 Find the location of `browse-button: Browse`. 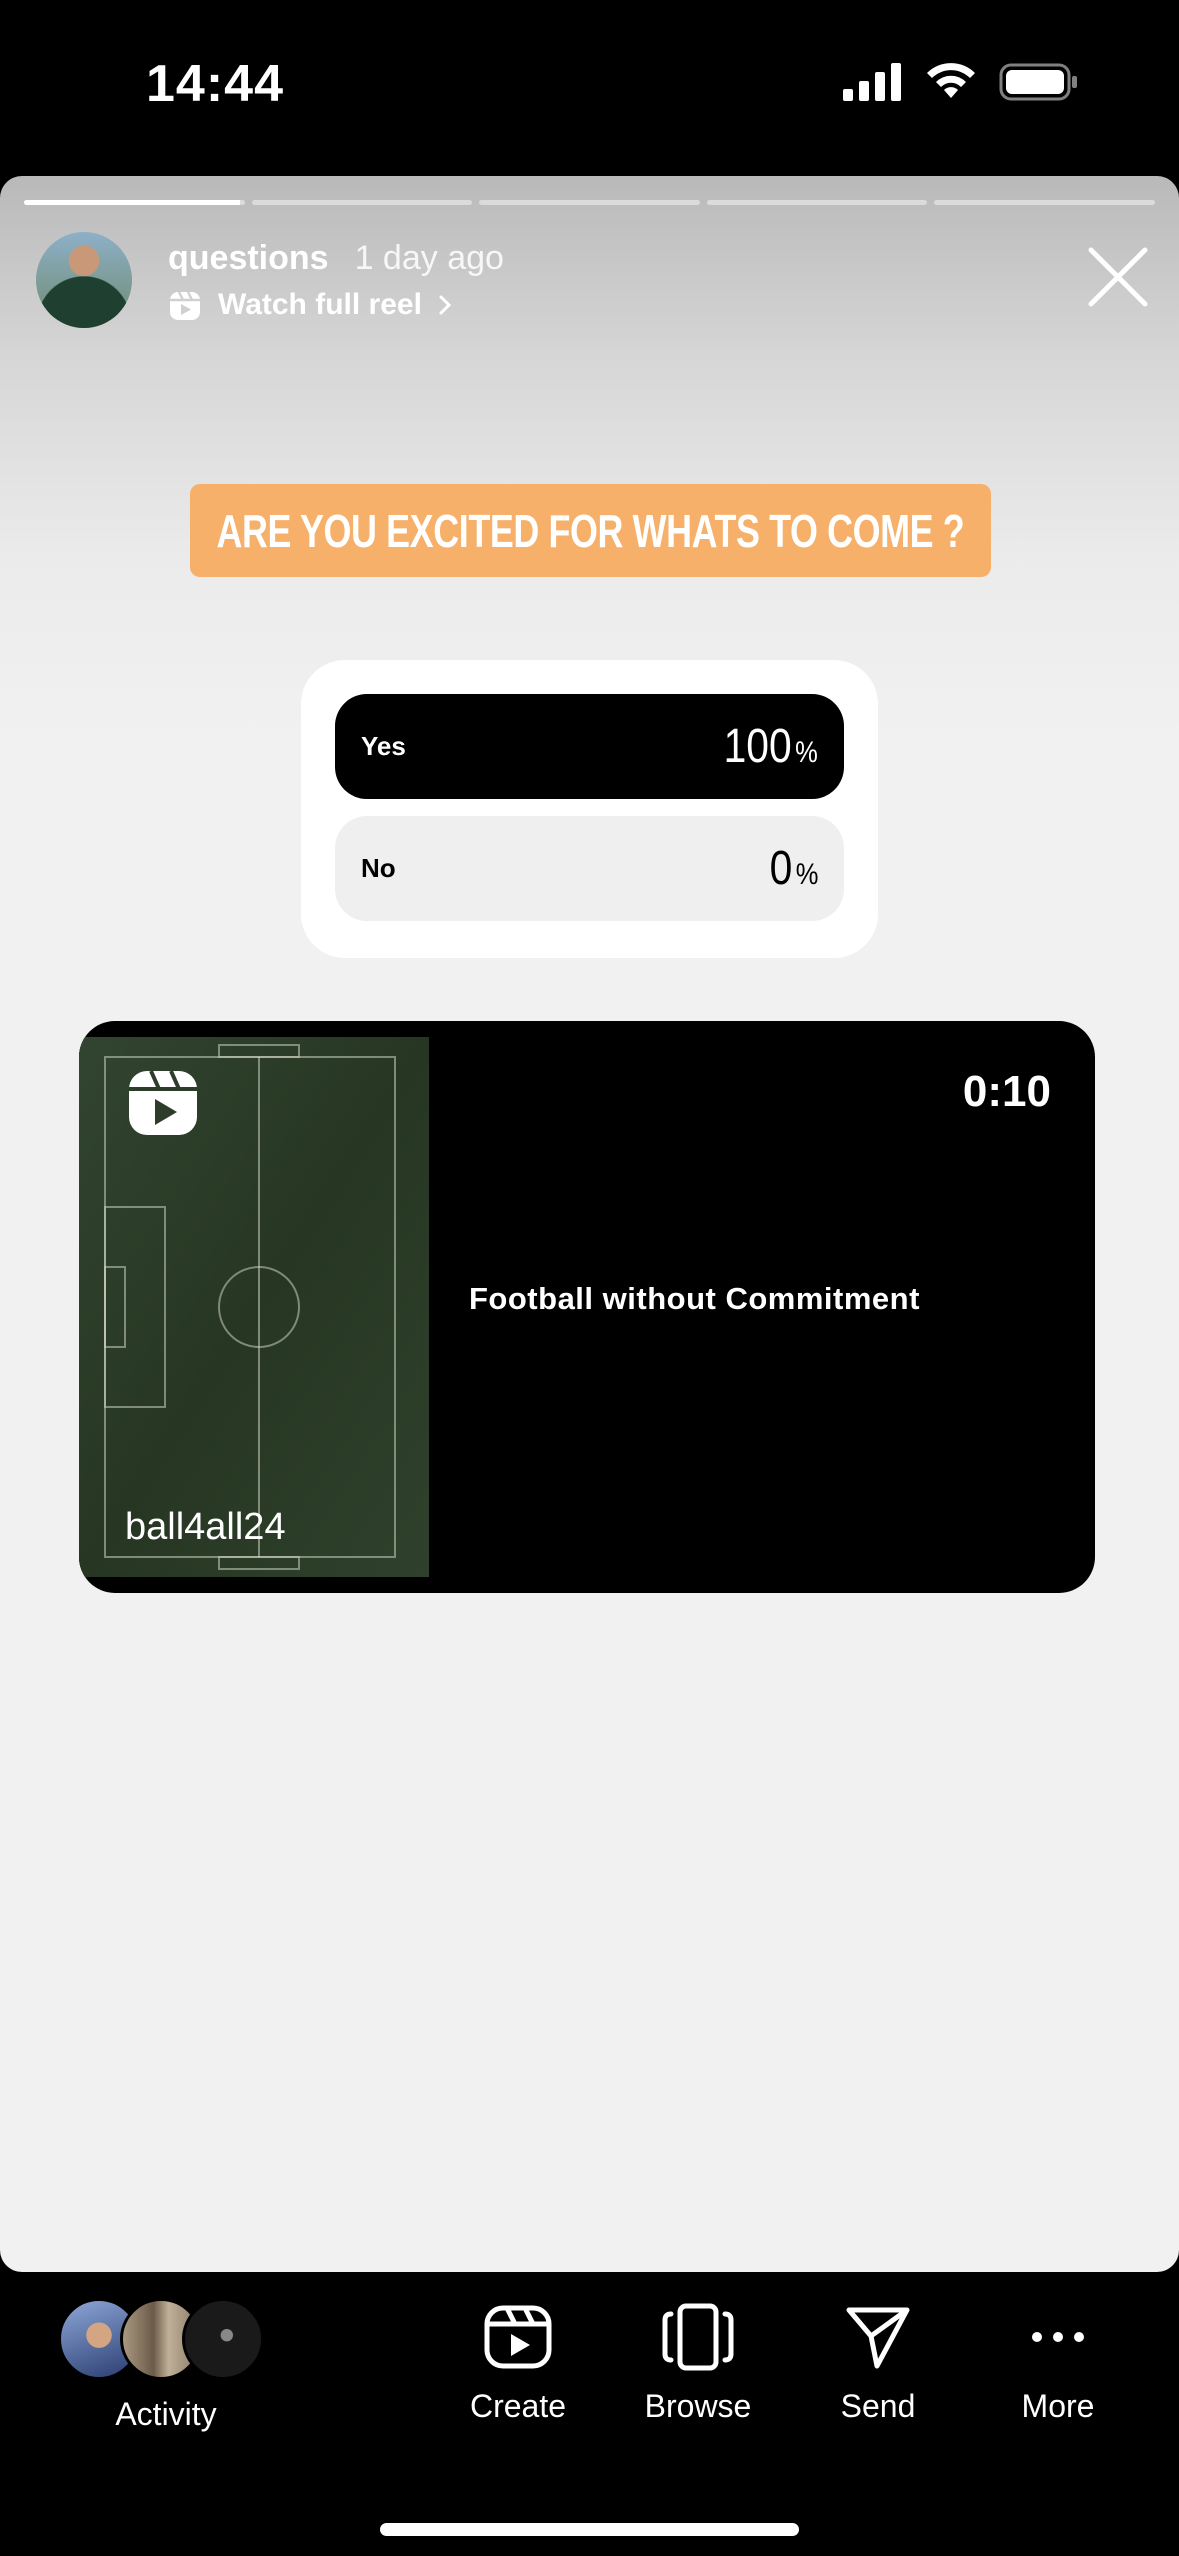

browse-button: Browse is located at coordinates (698, 2363).